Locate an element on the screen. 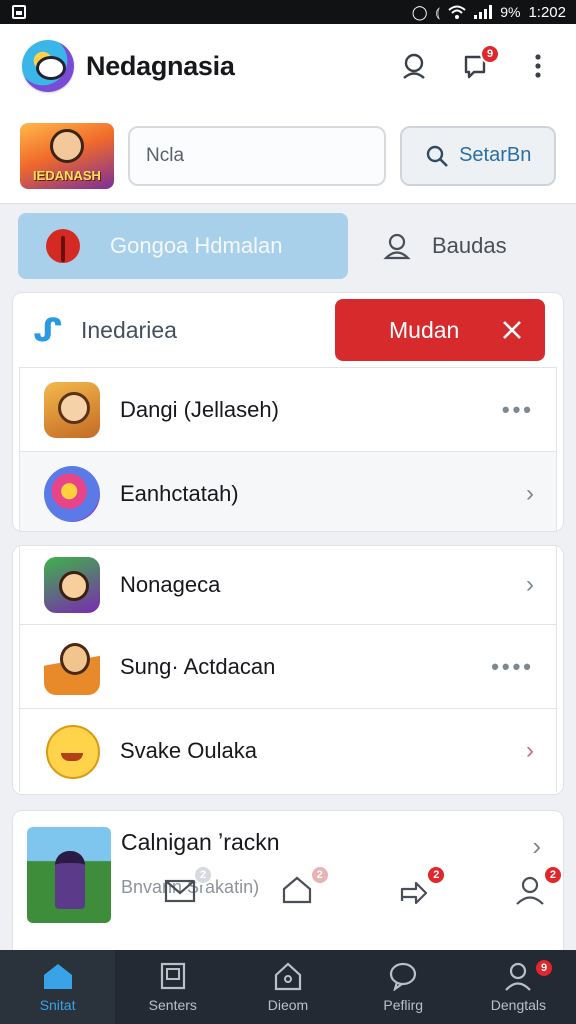 This screenshot has width=576, height=1024. bottom-nav: Snitat Senters Dieom Peflirg 9 Dengtals is located at coordinates (288, 987).